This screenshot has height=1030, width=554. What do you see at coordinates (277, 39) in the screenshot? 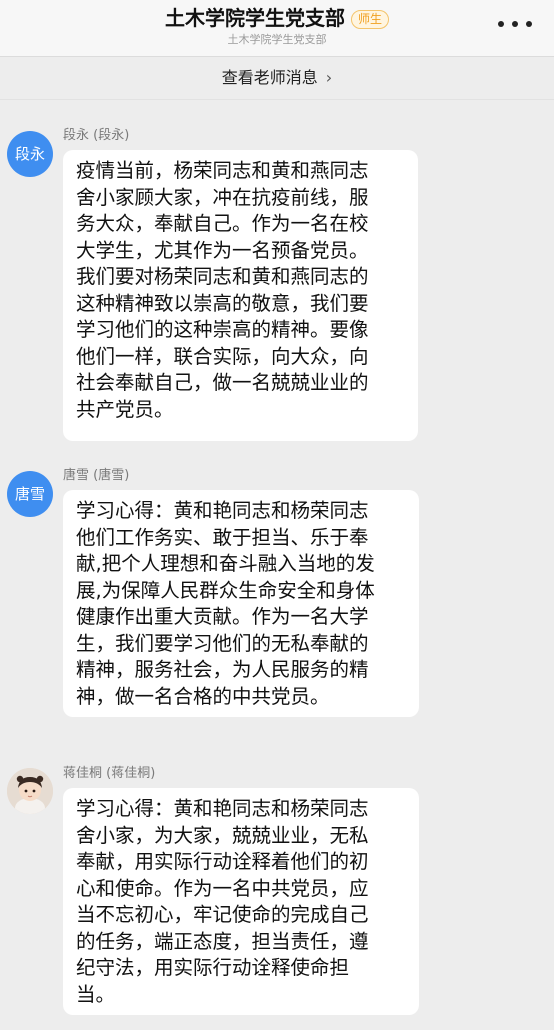
I see `chat-subtitle: 土木学院学生党支部` at bounding box center [277, 39].